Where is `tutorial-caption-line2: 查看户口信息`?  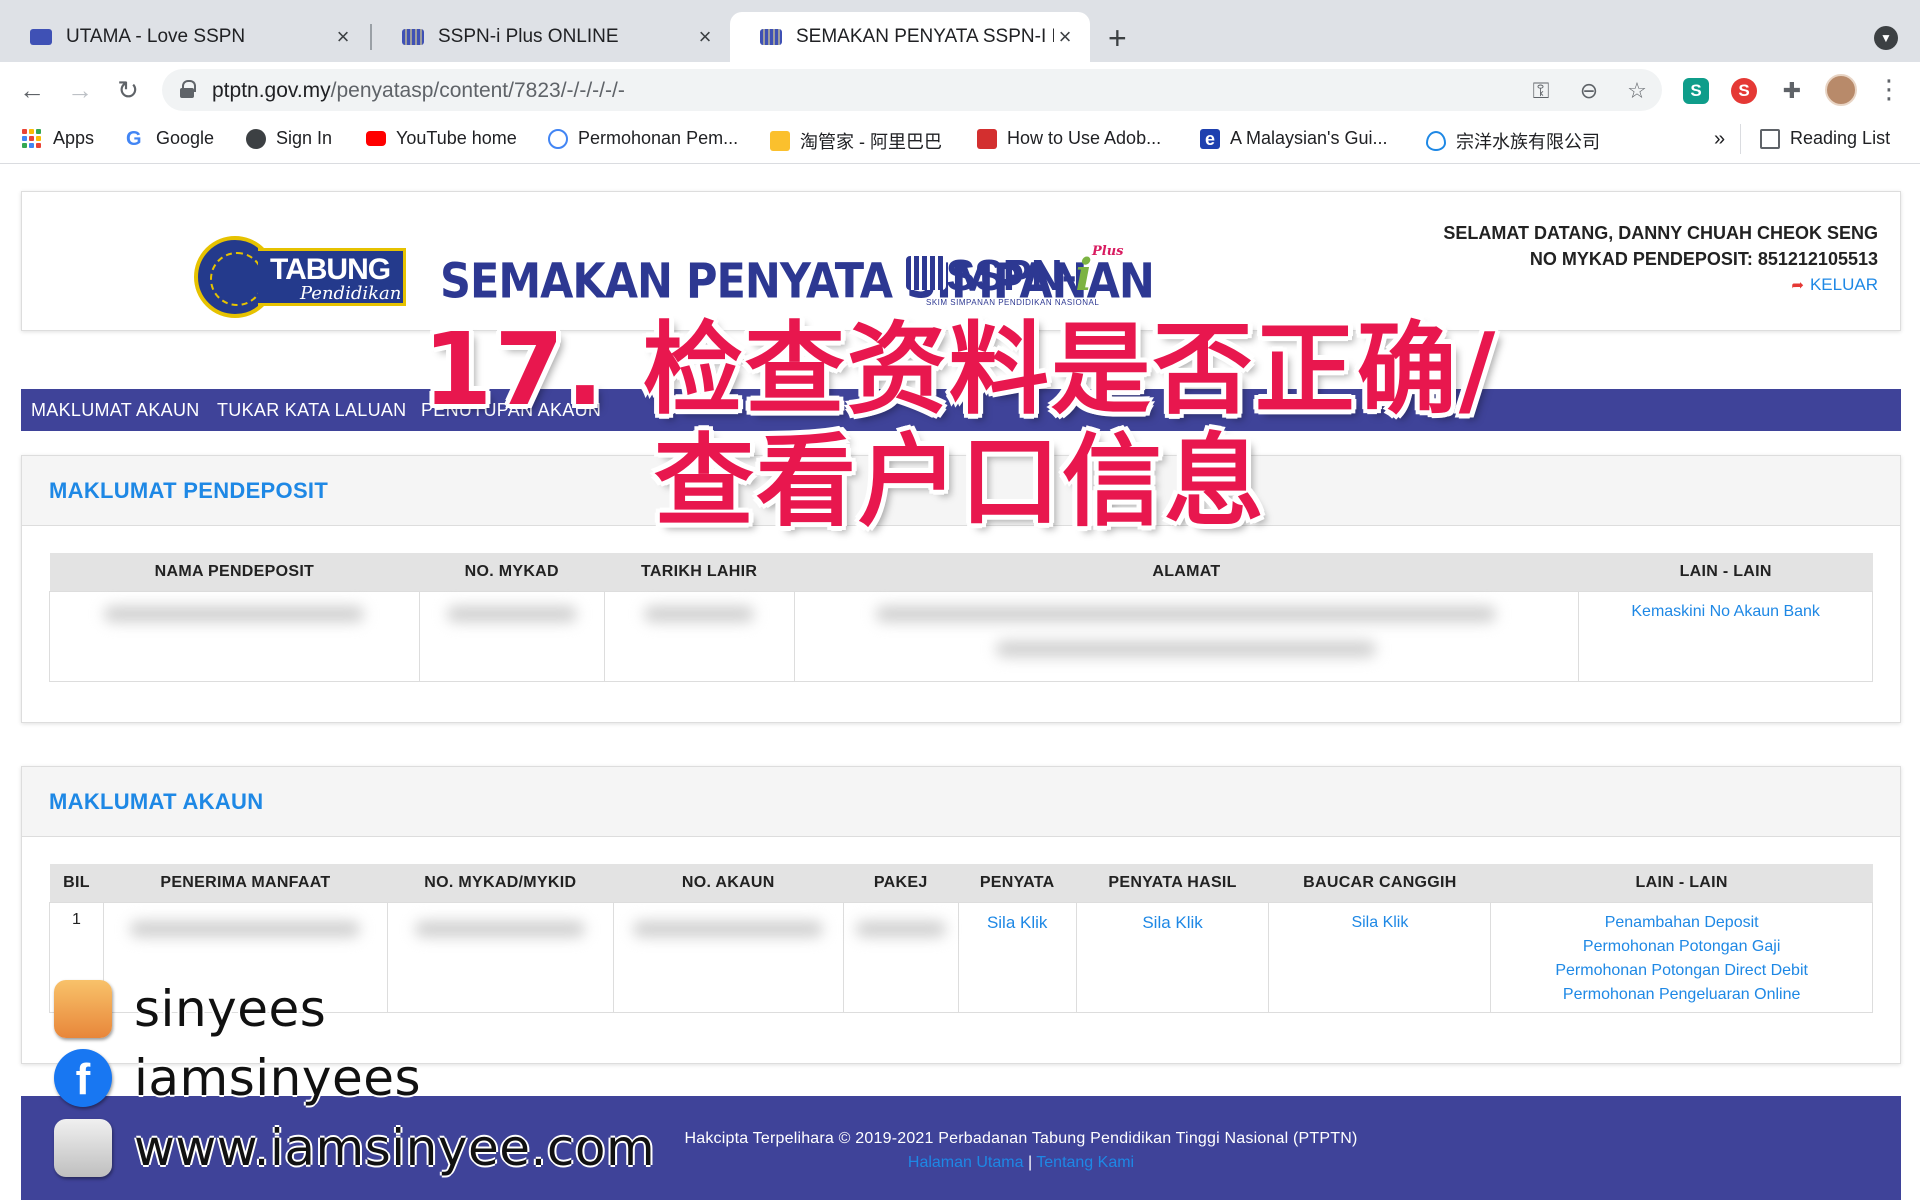 tutorial-caption-line2: 查看户口信息 is located at coordinates (960, 481).